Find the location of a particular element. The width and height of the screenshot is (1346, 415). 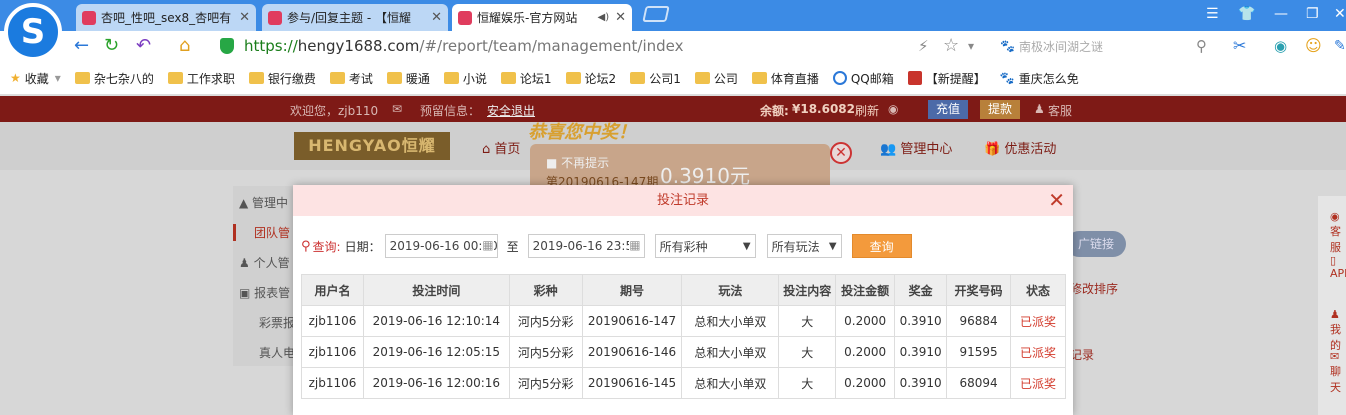

cell-bet-time: 2019-06-16 12:05:15 is located at coordinates (436, 352).